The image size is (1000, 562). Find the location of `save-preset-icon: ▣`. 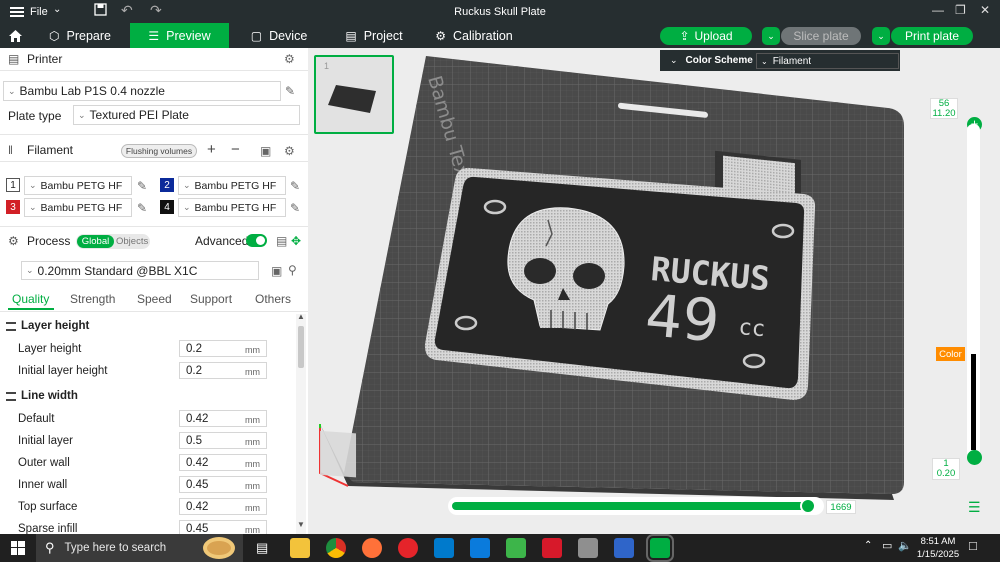

save-preset-icon: ▣ is located at coordinates (276, 271).